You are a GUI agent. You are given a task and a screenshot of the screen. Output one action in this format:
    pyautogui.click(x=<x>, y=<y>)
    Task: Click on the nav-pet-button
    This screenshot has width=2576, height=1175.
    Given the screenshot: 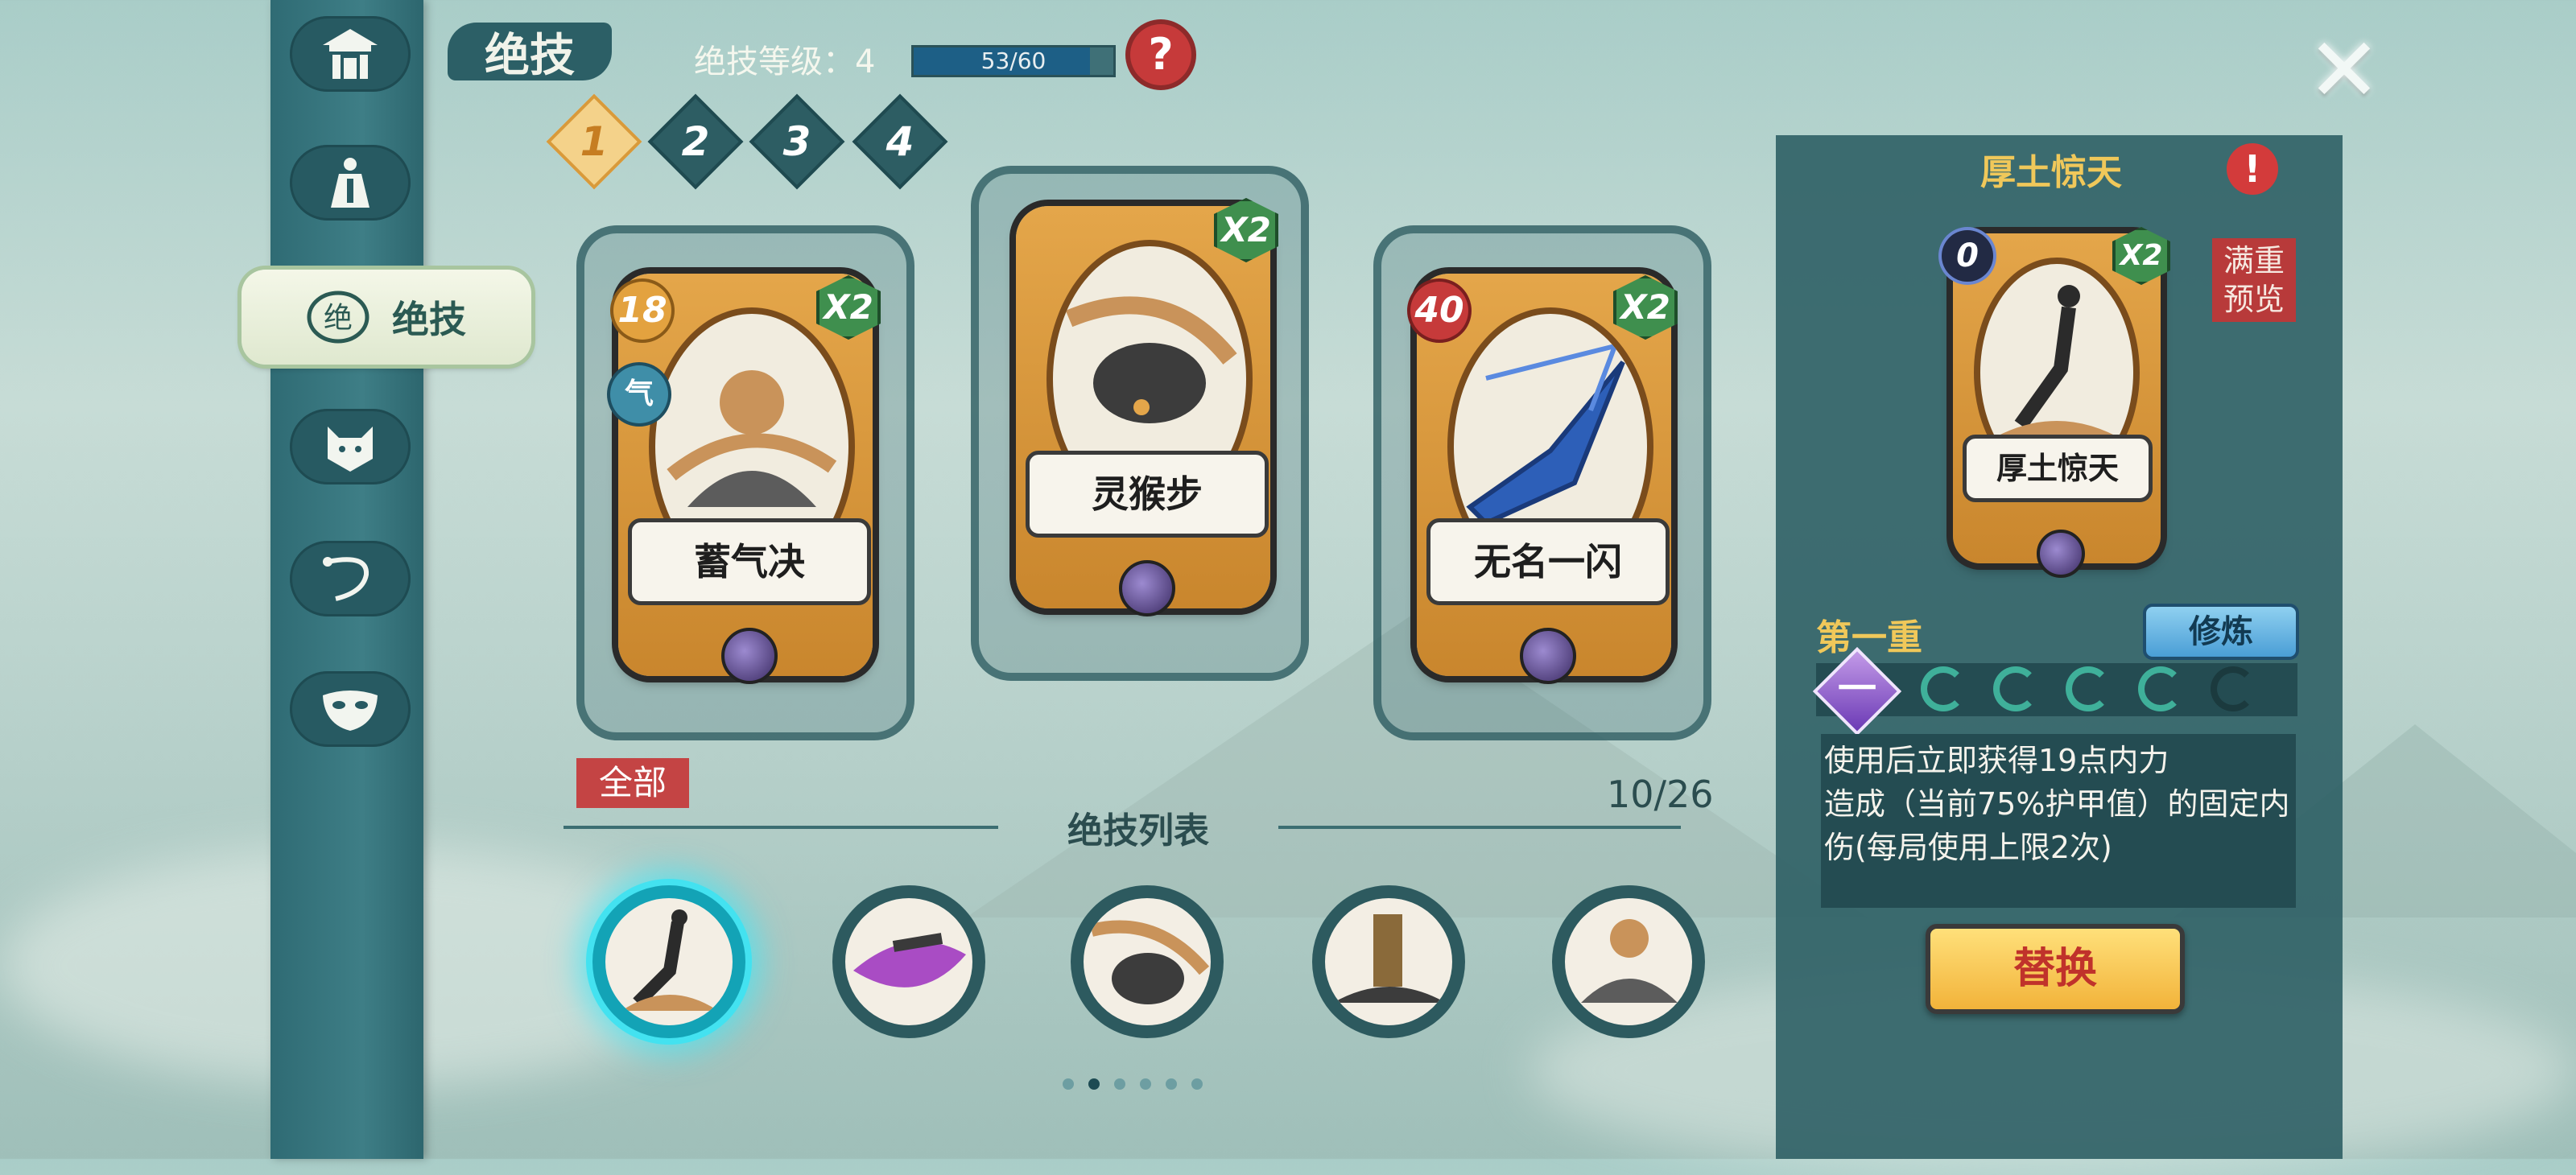 What is the action you would take?
    pyautogui.click(x=350, y=446)
    